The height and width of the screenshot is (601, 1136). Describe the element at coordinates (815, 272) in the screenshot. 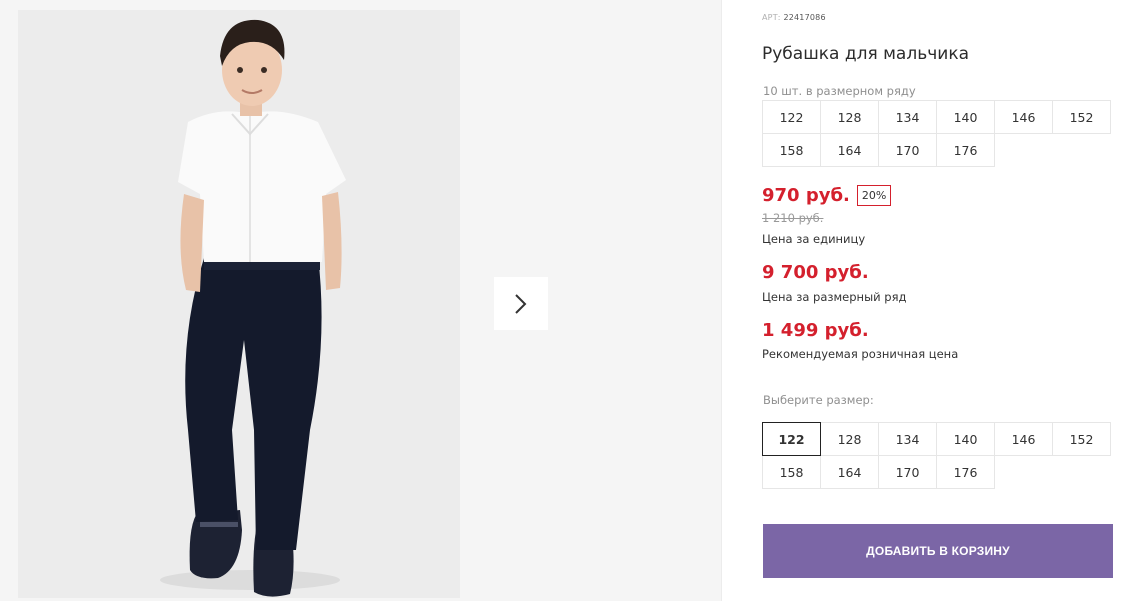

I see `row-price: 9 700 руб.` at that location.